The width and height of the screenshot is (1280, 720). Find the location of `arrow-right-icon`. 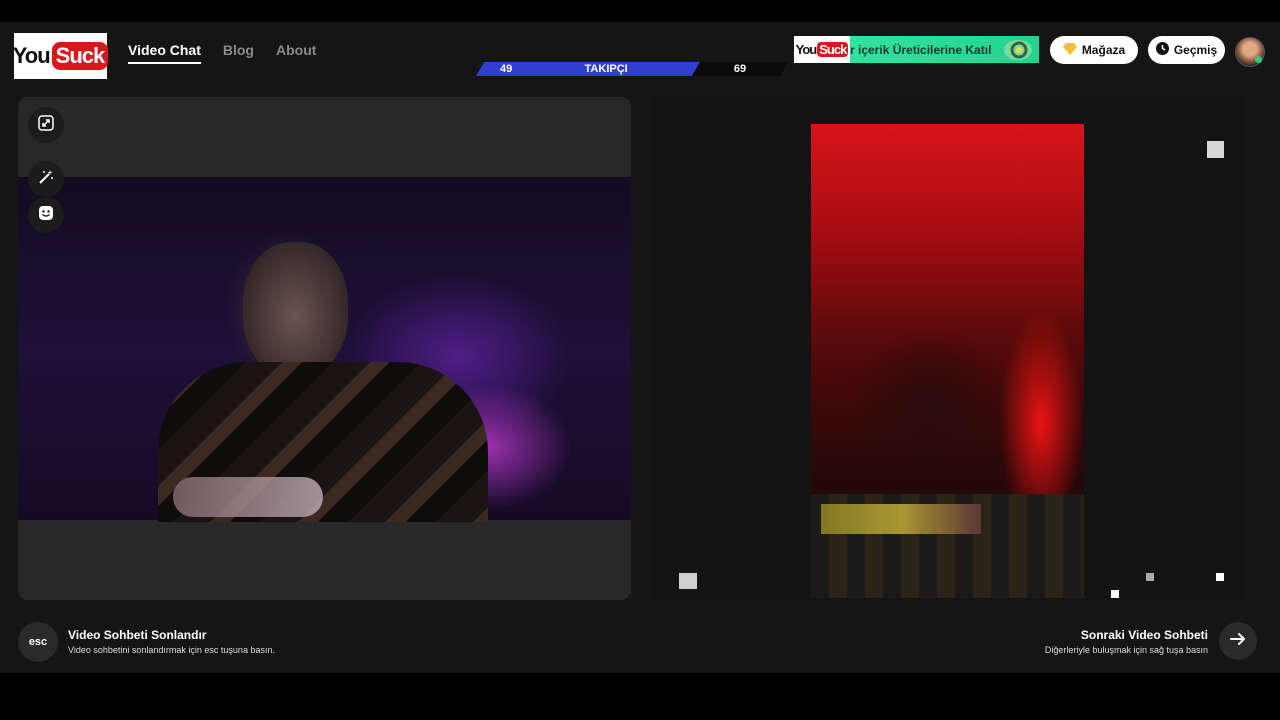

arrow-right-icon is located at coordinates (1238, 641).